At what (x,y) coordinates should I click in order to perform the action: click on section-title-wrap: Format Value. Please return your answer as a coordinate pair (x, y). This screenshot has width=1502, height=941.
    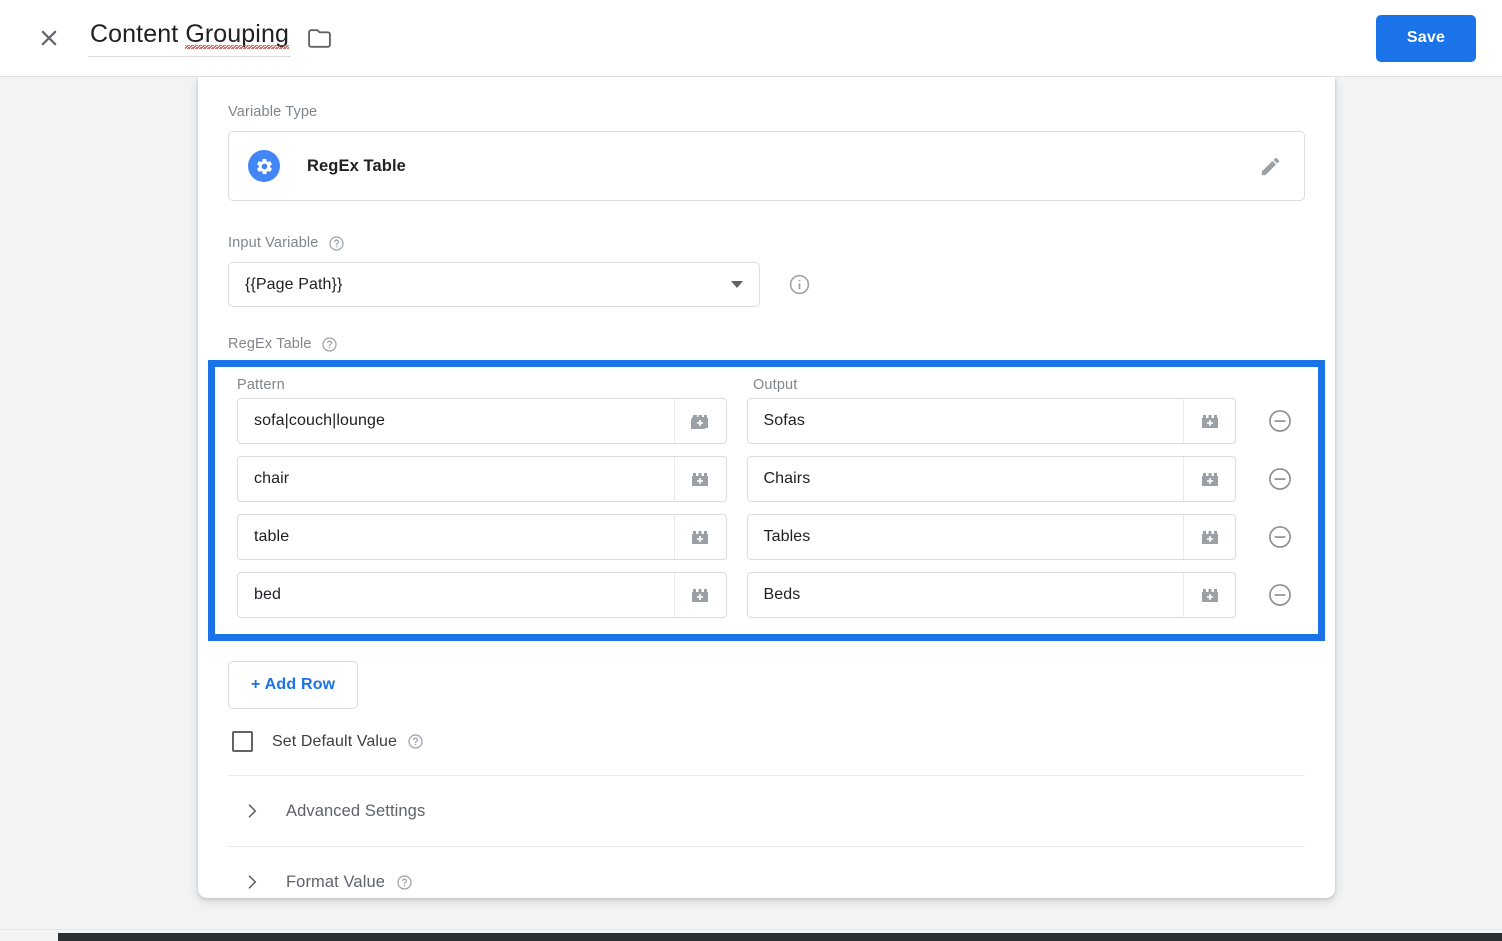
    Looking at the image, I should click on (349, 882).